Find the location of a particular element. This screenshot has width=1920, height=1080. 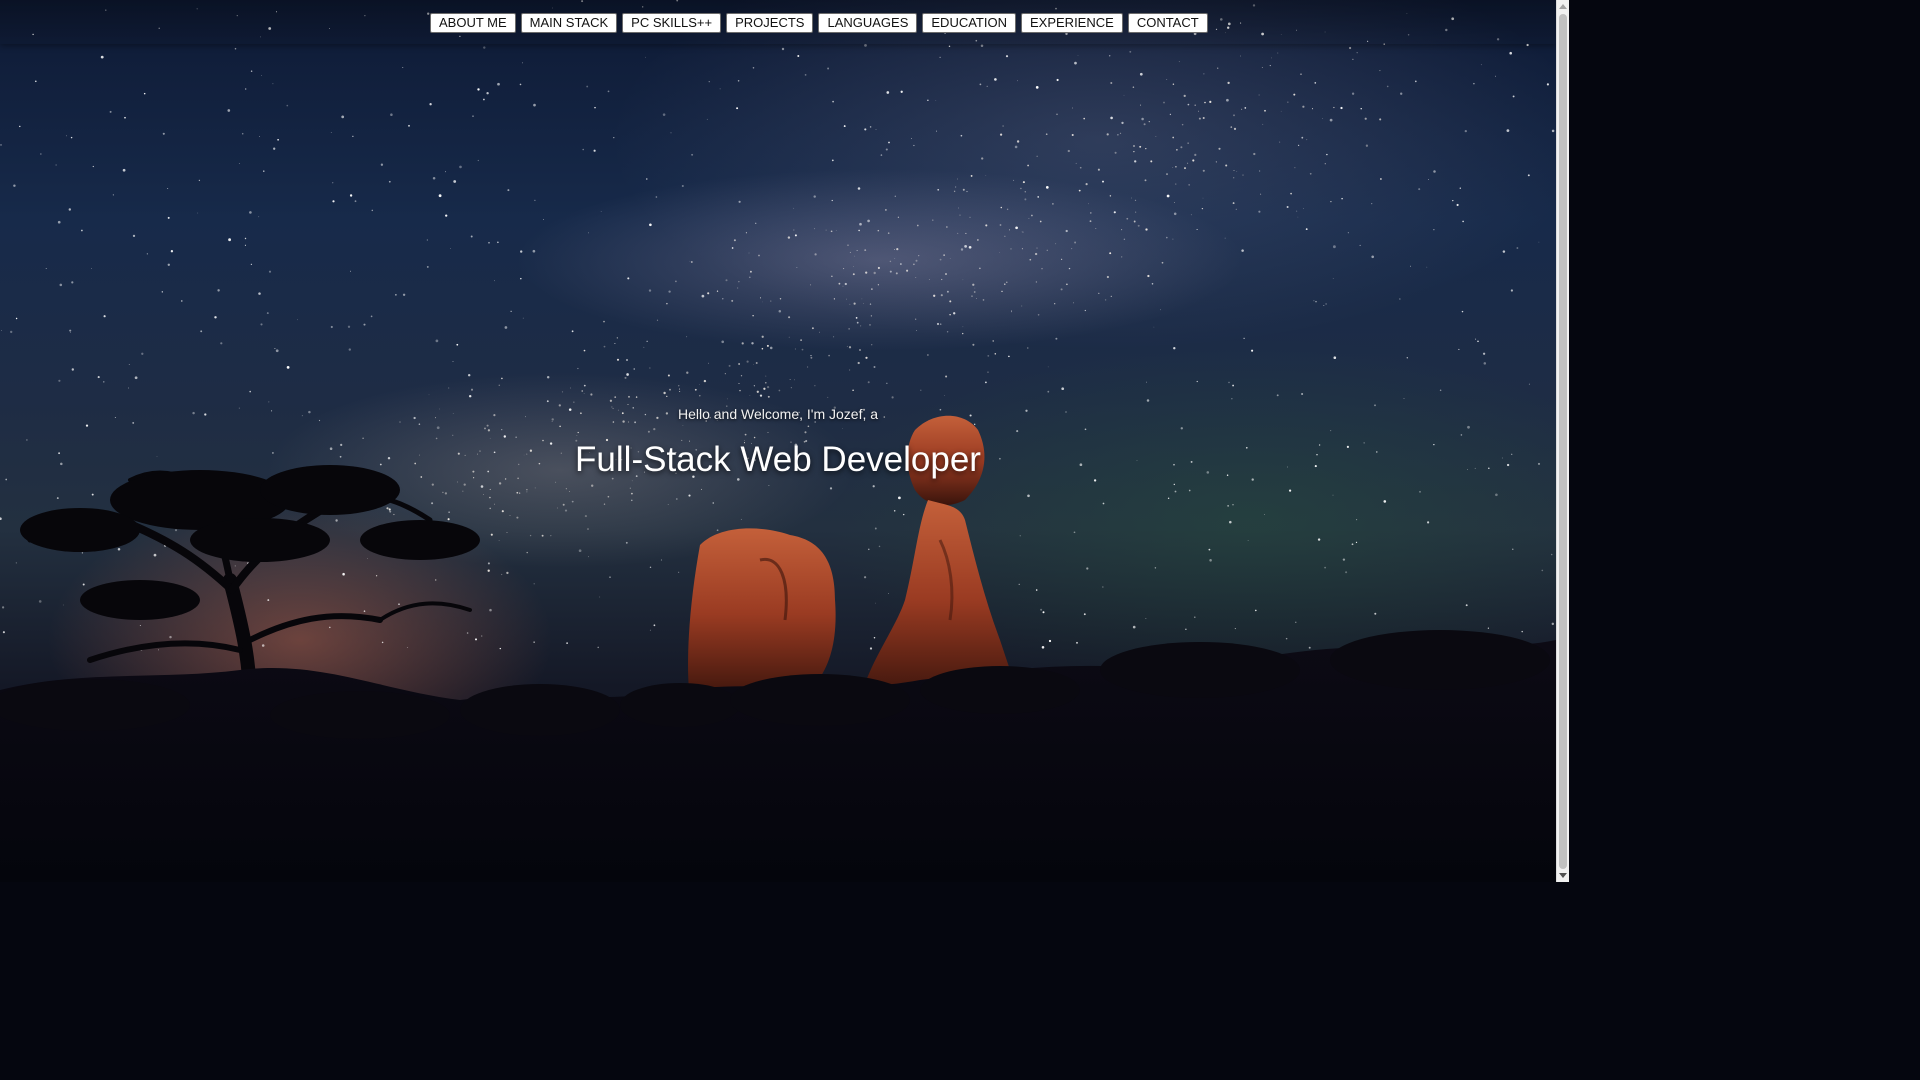

vertical-scrollbar is located at coordinates (1562, 441).